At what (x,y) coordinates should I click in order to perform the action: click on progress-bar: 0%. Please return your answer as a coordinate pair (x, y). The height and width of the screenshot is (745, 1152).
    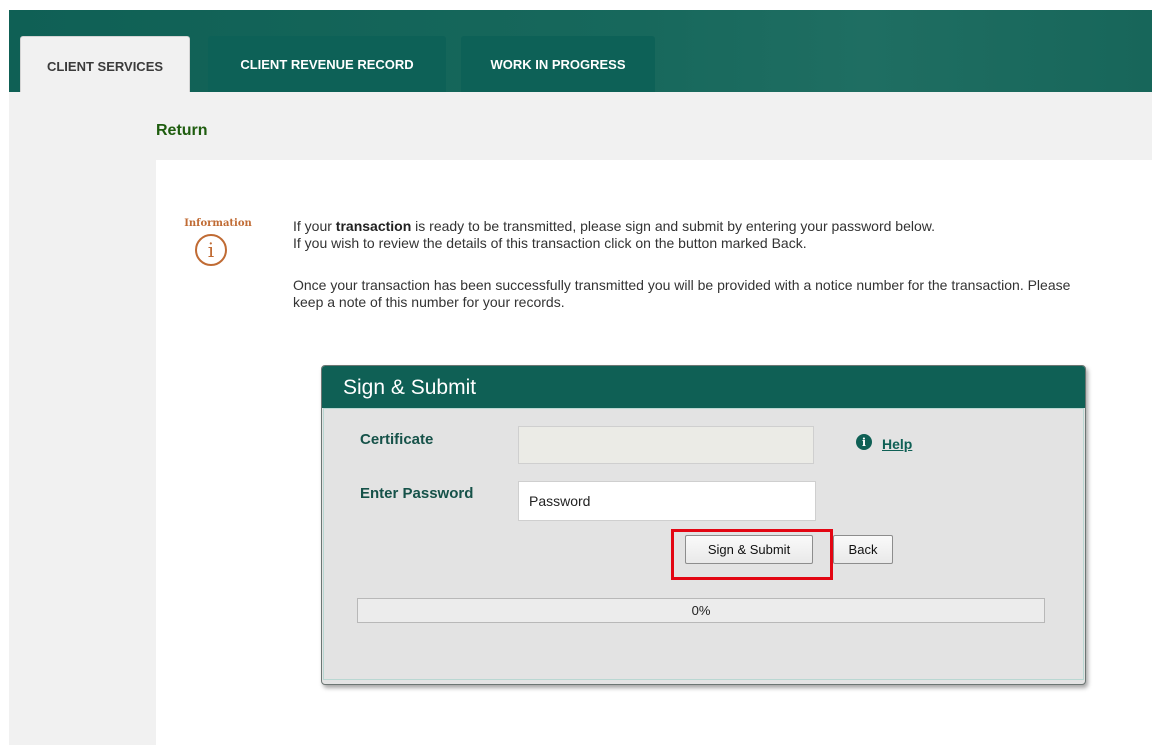
    Looking at the image, I should click on (701, 610).